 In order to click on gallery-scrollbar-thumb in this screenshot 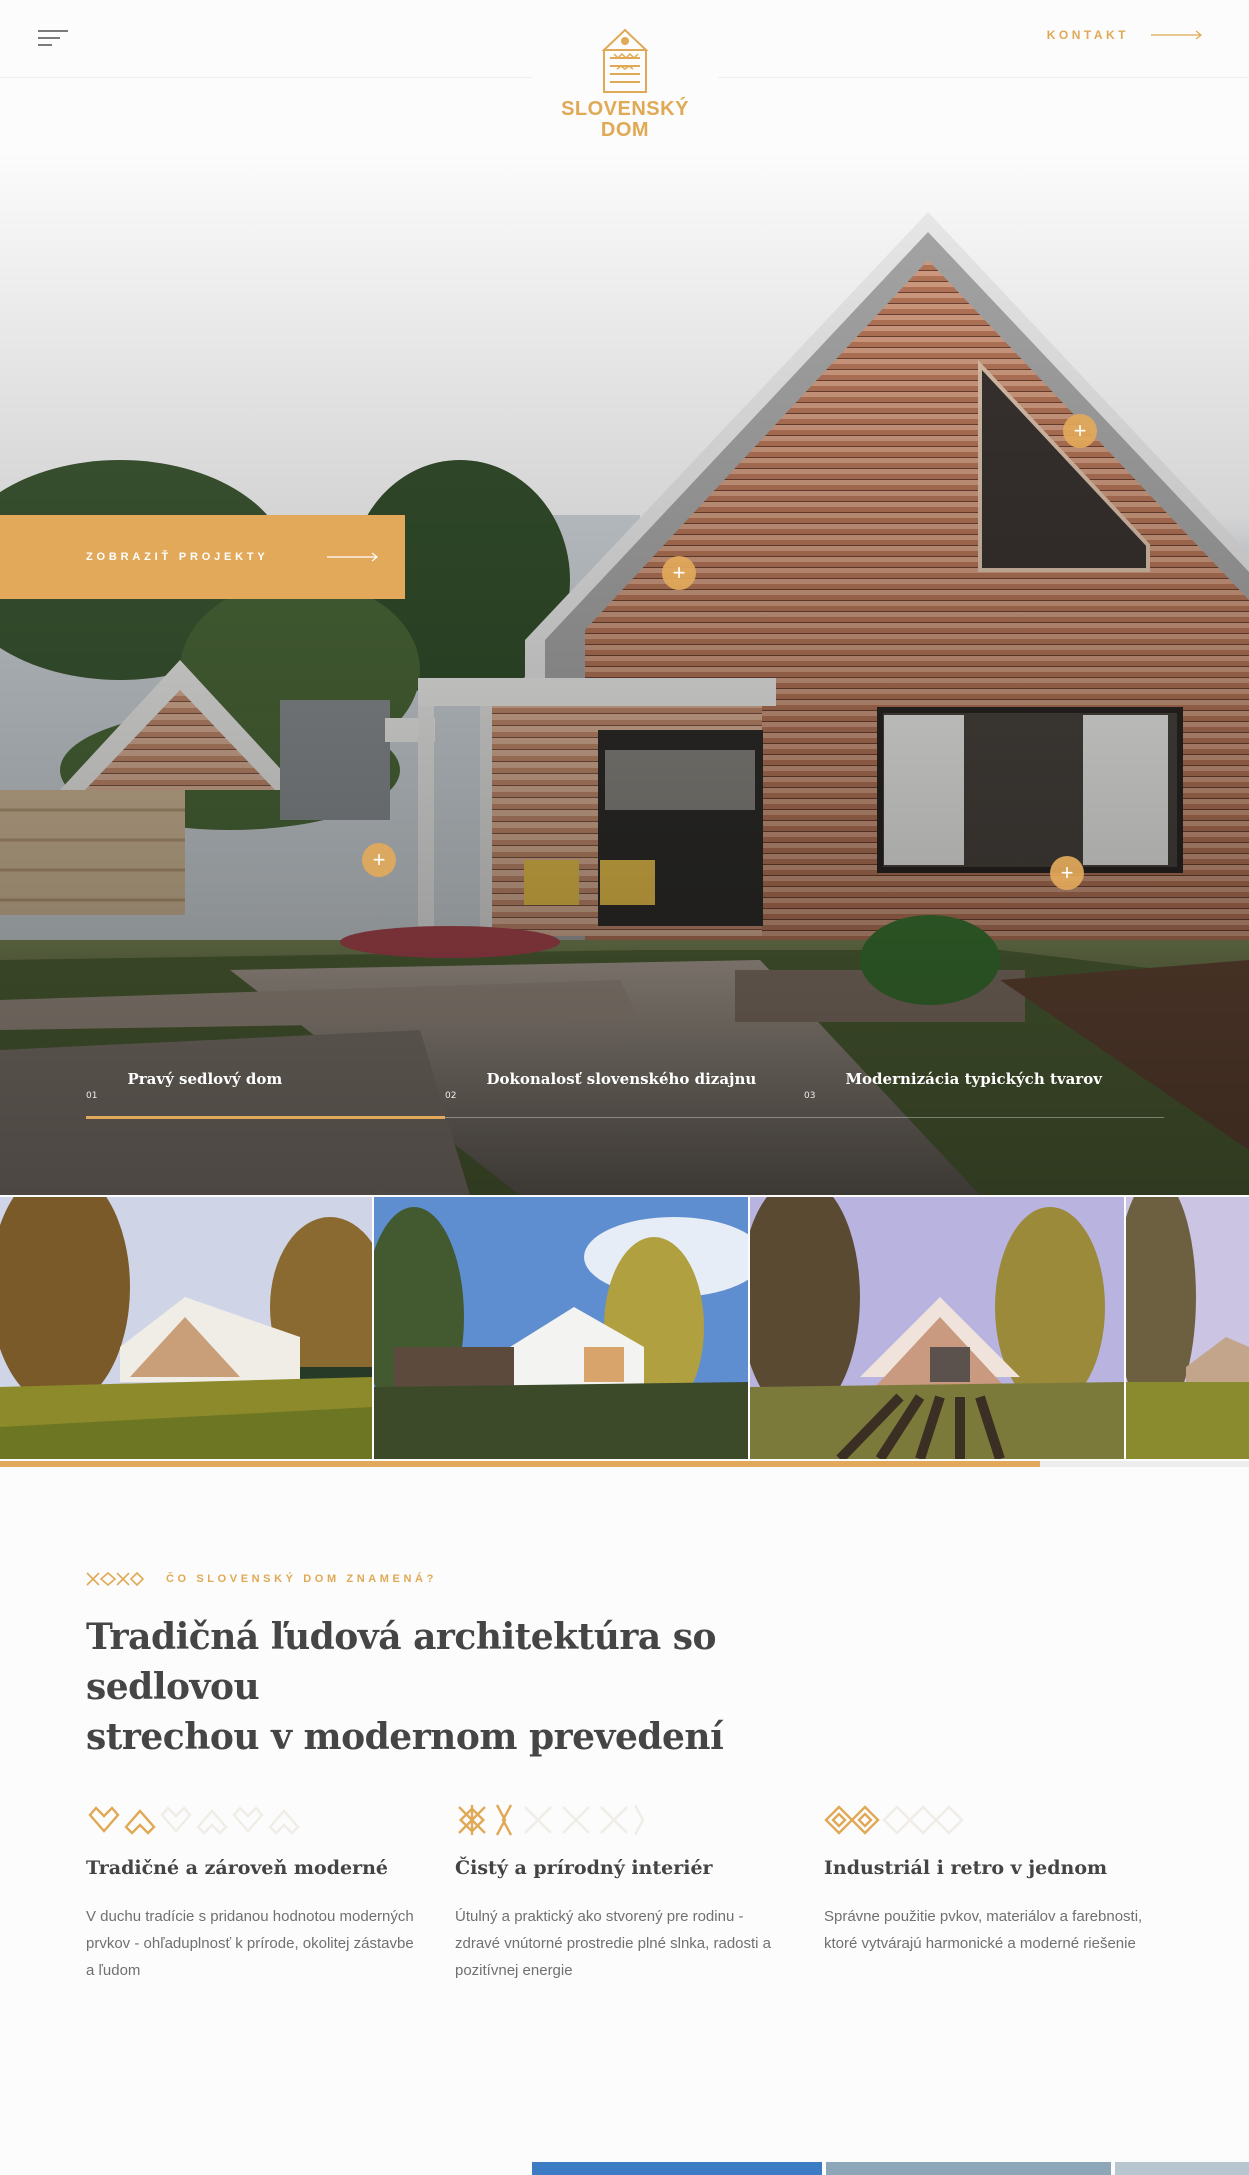, I will do `click(520, 1464)`.